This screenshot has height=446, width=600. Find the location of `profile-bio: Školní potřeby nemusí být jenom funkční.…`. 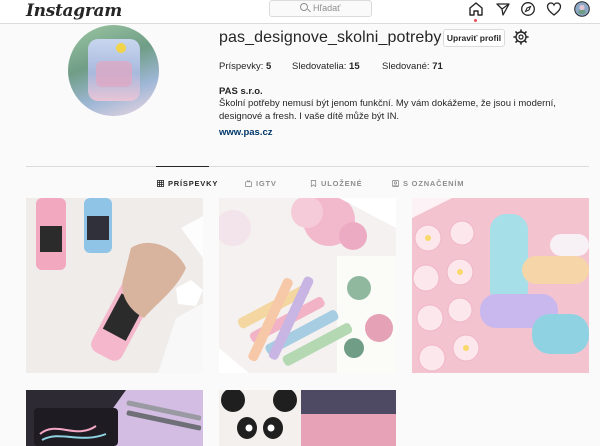

profile-bio: Školní potřeby nemusí být jenom funkční.… is located at coordinates (387, 110).